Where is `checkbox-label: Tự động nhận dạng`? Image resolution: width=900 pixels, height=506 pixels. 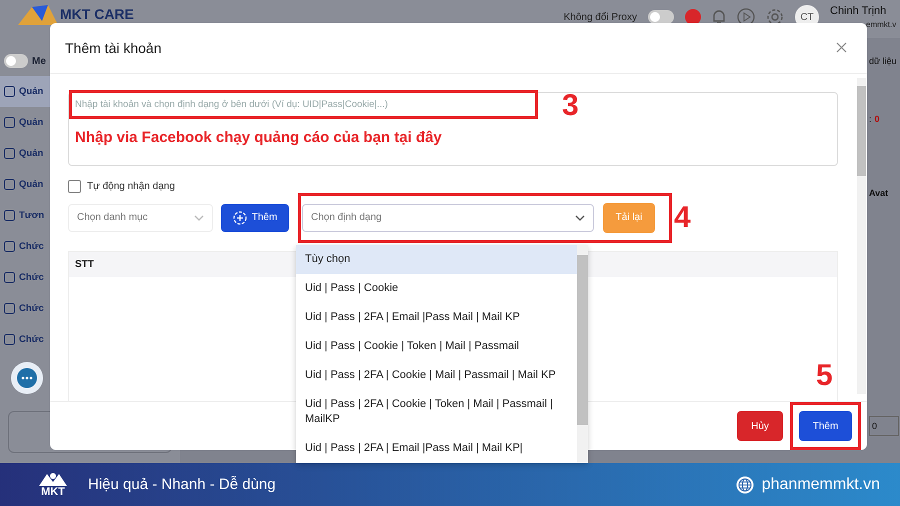
checkbox-label: Tự động nhận dạng is located at coordinates (131, 186).